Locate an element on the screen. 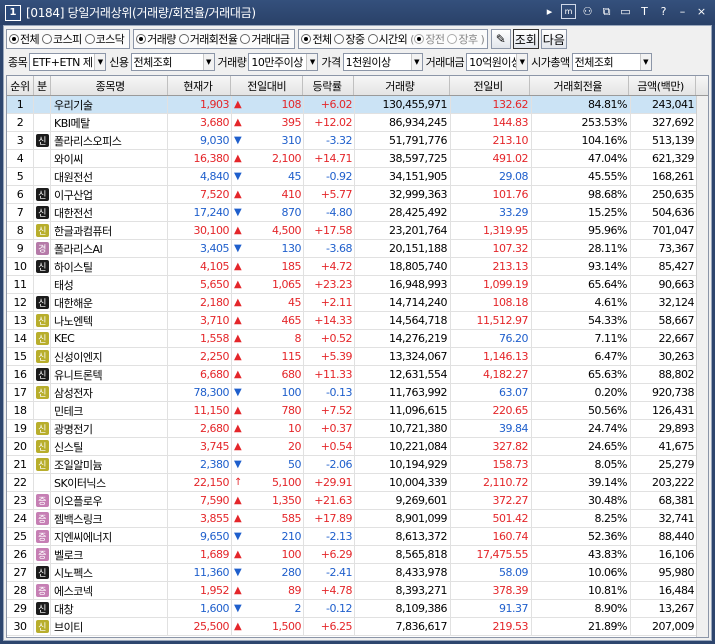  stock-name-cell: 신성이엔지 is located at coordinates (109, 356).